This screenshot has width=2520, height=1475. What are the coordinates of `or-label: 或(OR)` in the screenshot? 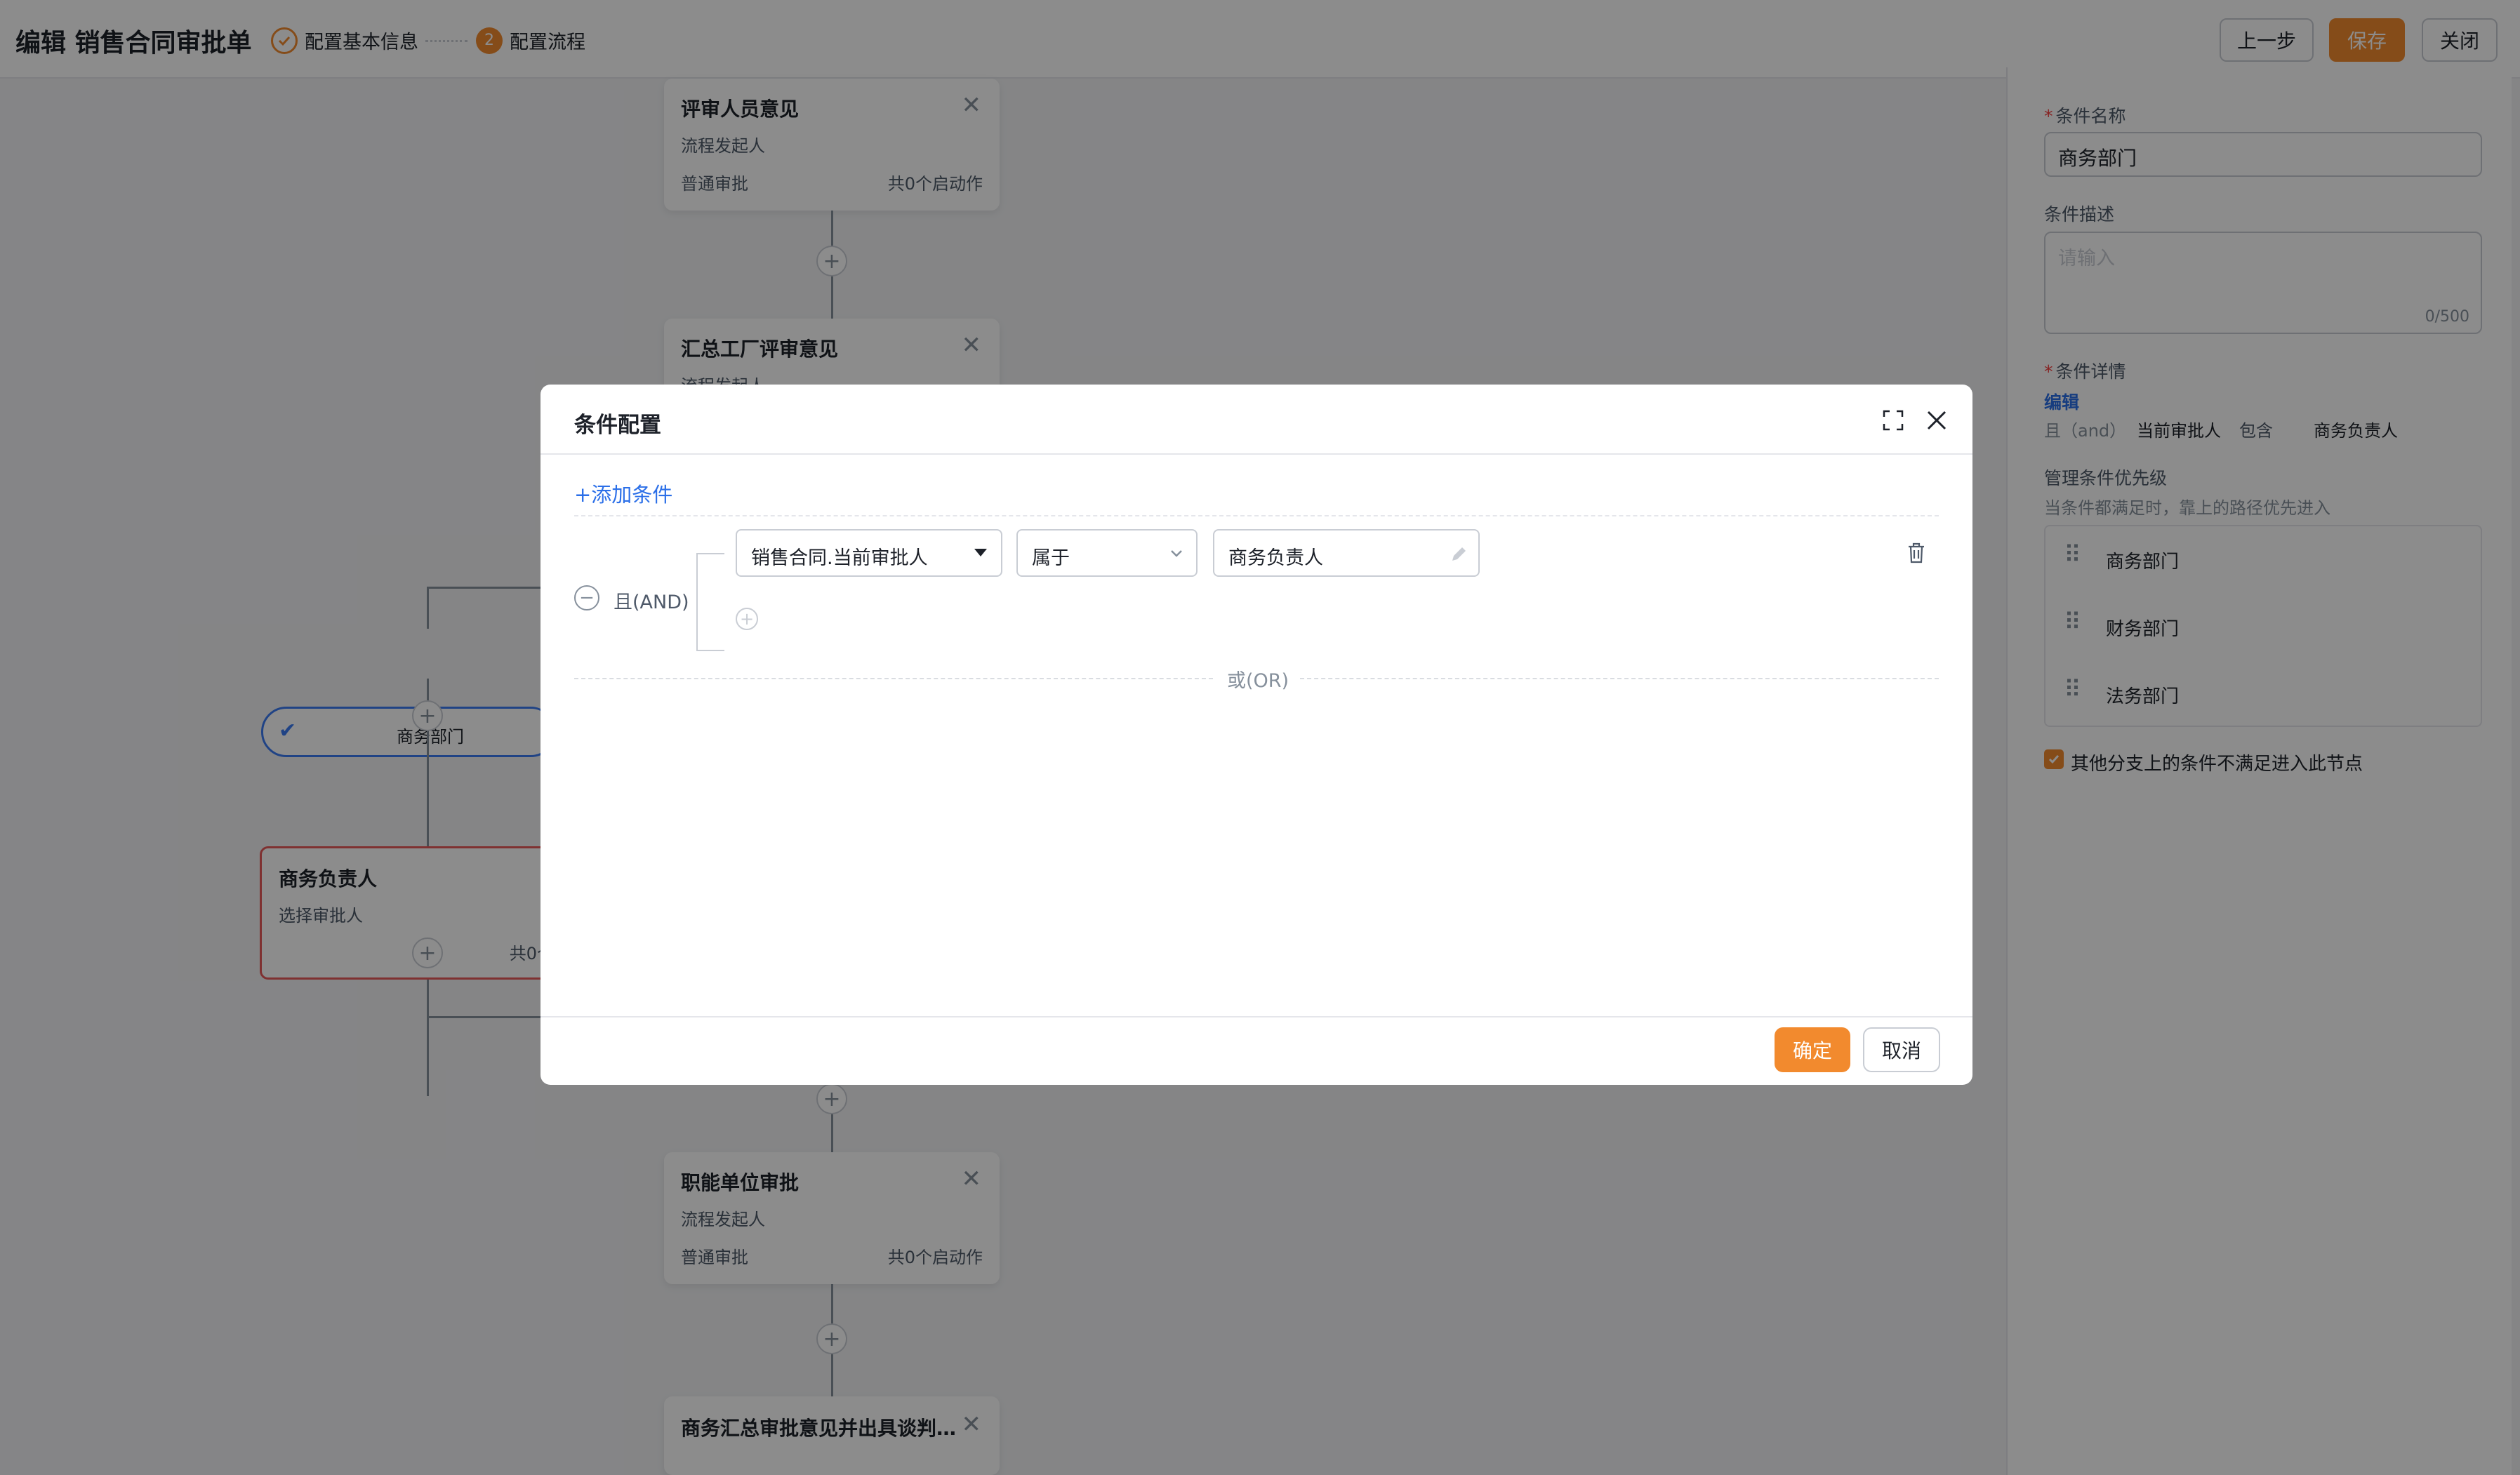 It's located at (1258, 681).